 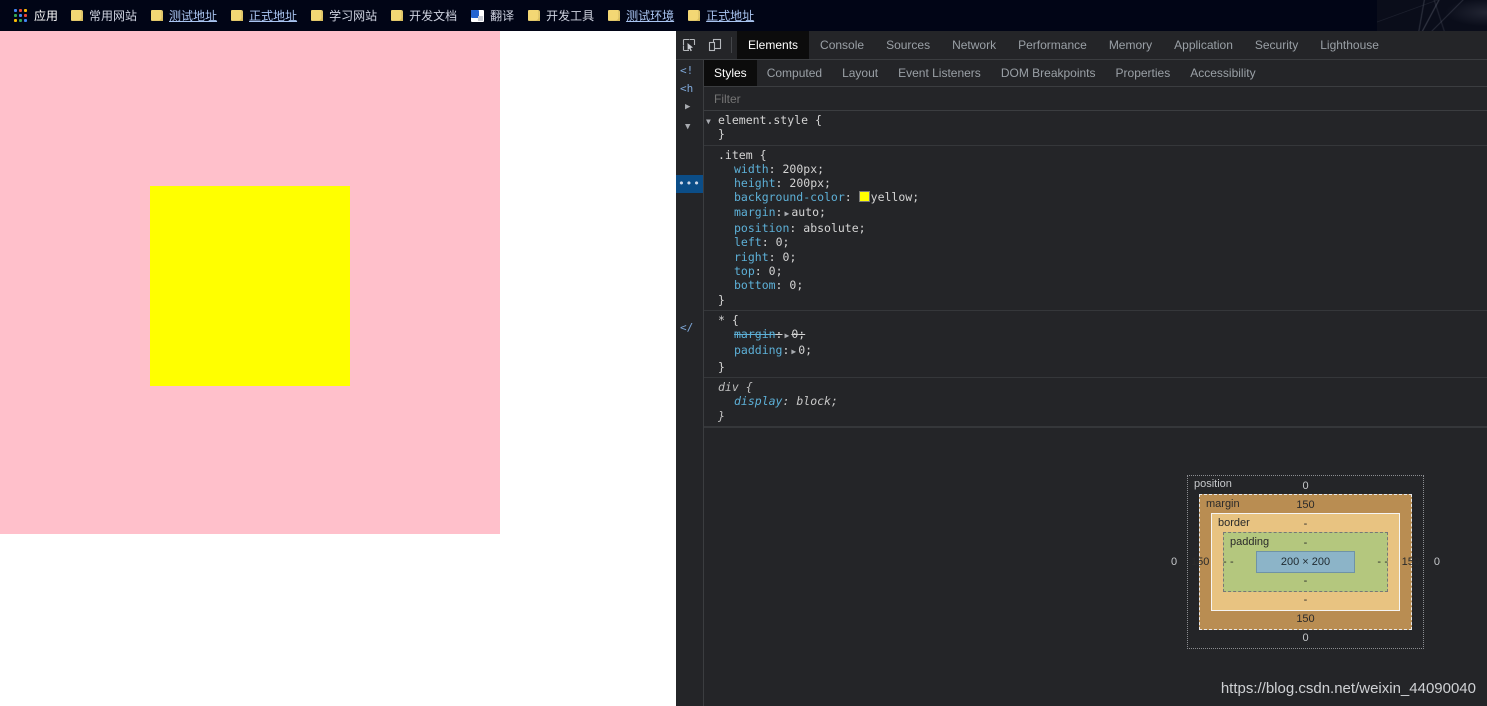 What do you see at coordinates (908, 45) in the screenshot?
I see `tab-sources: Sources` at bounding box center [908, 45].